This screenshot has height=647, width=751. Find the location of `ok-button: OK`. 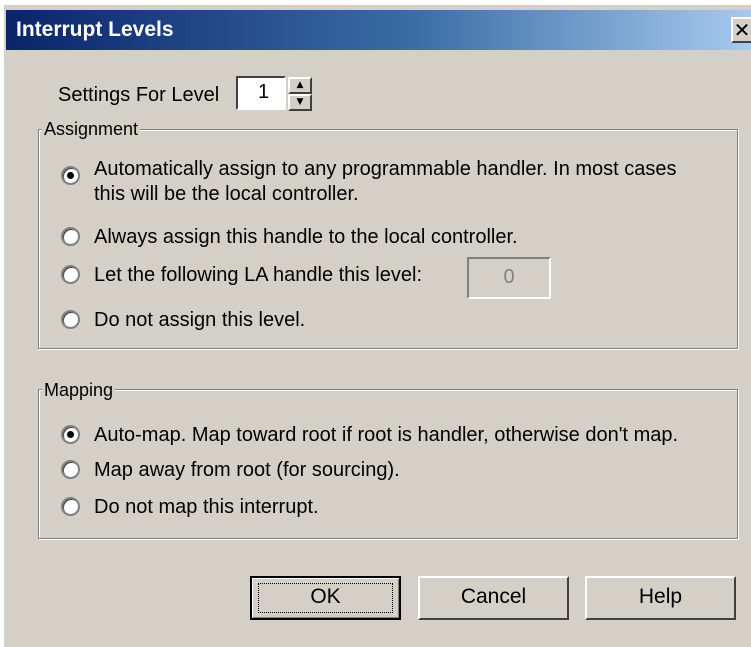

ok-button: OK is located at coordinates (325, 598).